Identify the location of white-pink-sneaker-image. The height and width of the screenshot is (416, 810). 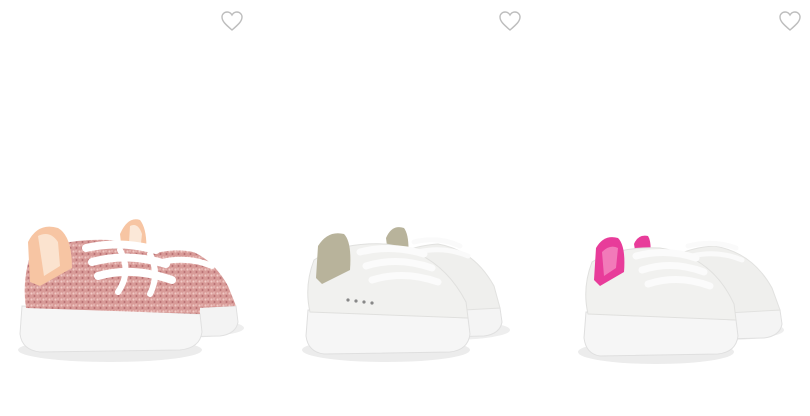
(681, 299).